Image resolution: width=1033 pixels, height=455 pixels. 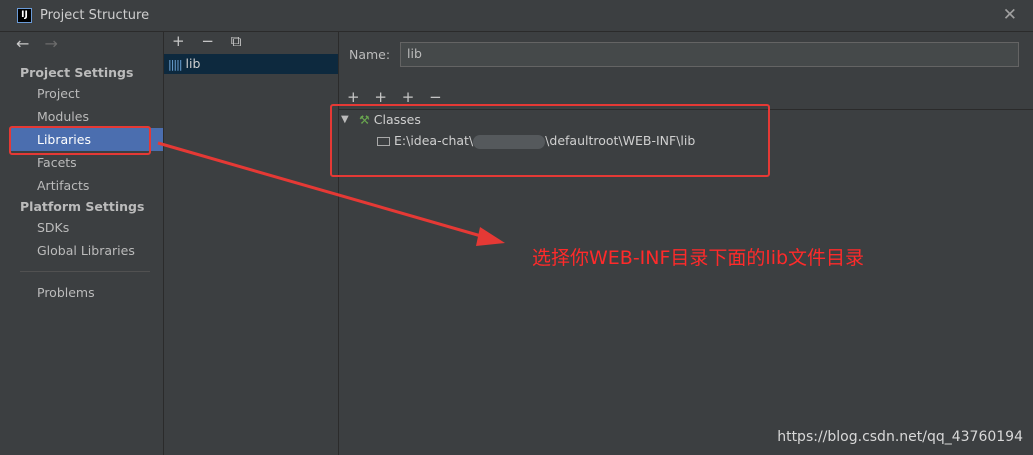 I want to click on annotation-text: 选择你WEB-INF目录下面的lib文件目录, so click(x=698, y=258).